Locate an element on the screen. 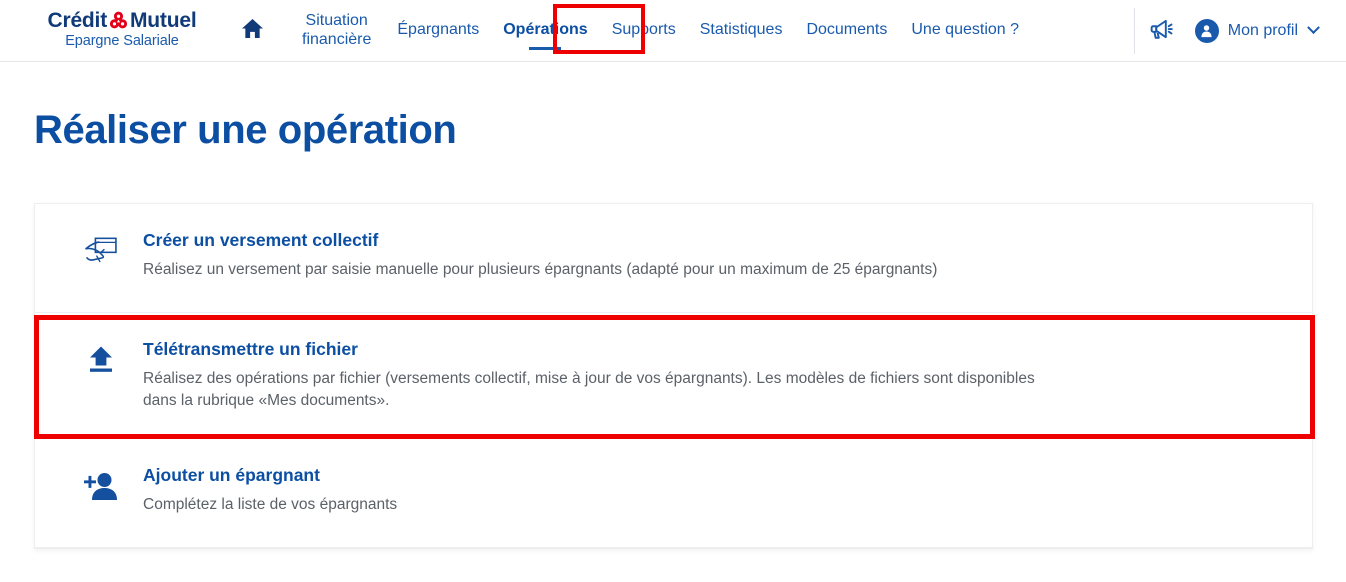  nav-label-une-question: Une question ? is located at coordinates (965, 30).